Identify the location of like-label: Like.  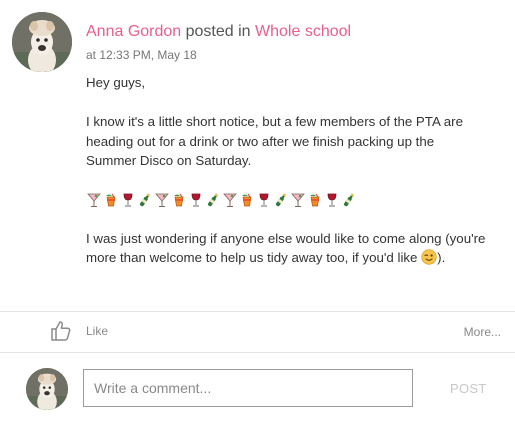
(97, 331).